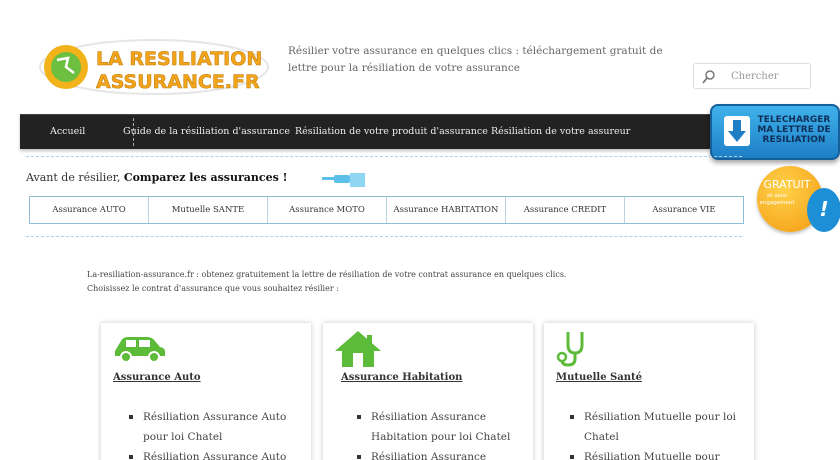  What do you see at coordinates (777, 199) in the screenshot?
I see `gratuit-sub: et sans engagement` at bounding box center [777, 199].